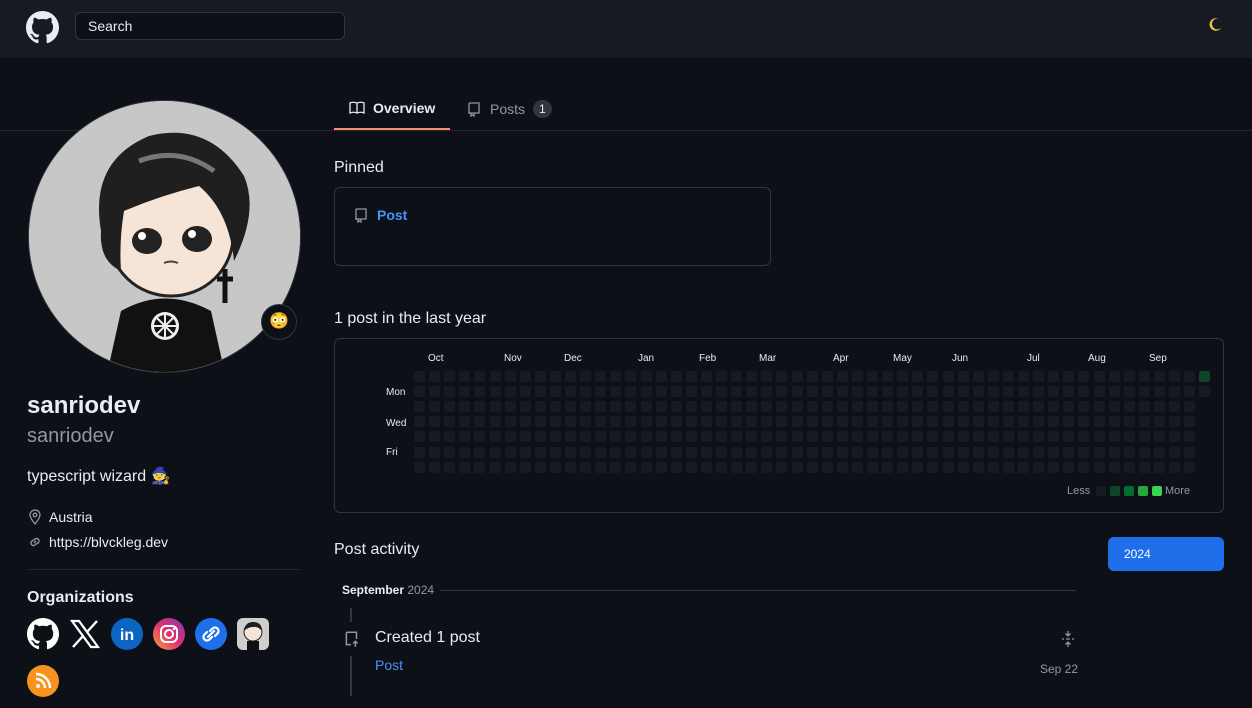  Describe the element at coordinates (42, 27) in the screenshot. I see `github-mark-icon` at that location.